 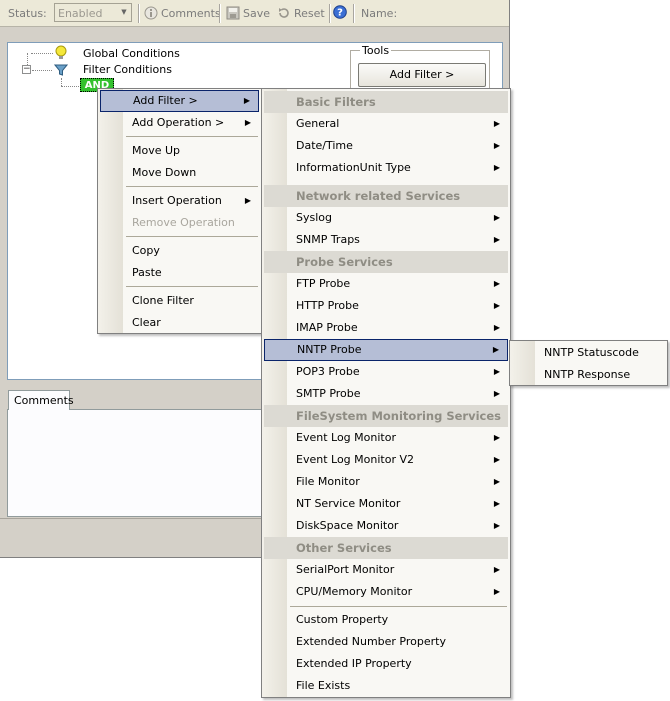 What do you see at coordinates (131, 53) in the screenshot?
I see `tree-node-global-conditions: Global Conditions` at bounding box center [131, 53].